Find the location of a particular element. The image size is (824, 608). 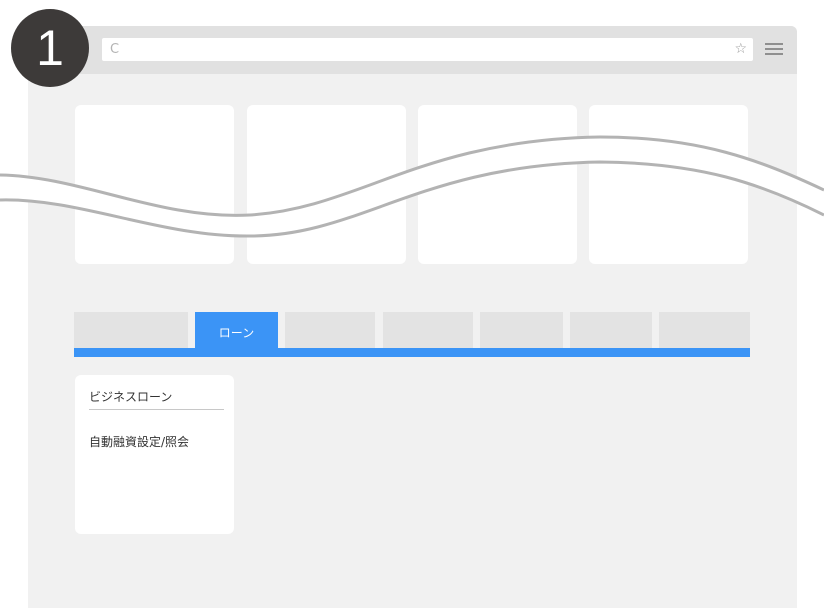

menu-card-divider is located at coordinates (156, 409).